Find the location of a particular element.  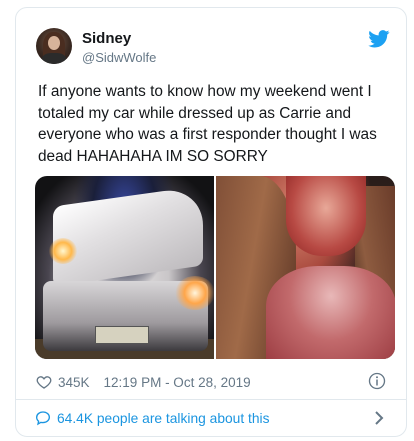

car-hood is located at coordinates (128, 236).